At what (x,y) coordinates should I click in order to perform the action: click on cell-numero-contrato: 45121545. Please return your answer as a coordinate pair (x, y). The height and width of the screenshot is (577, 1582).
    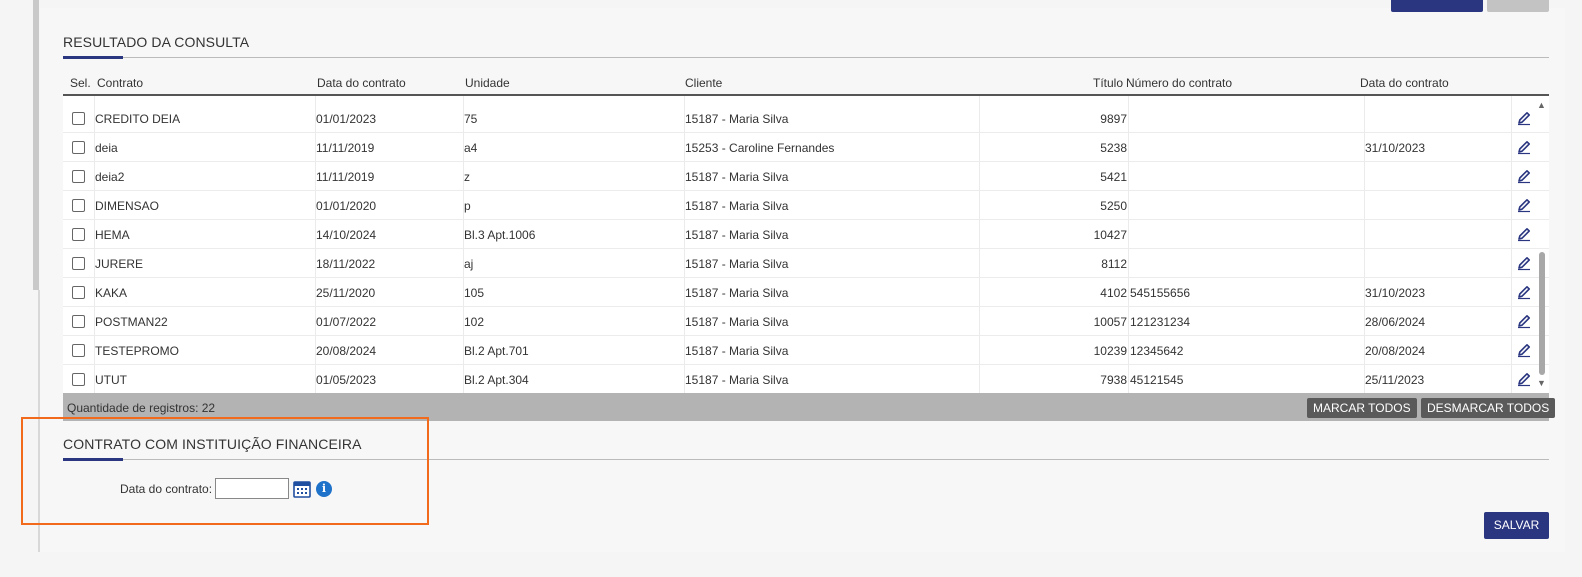
    Looking at the image, I should click on (1157, 380).